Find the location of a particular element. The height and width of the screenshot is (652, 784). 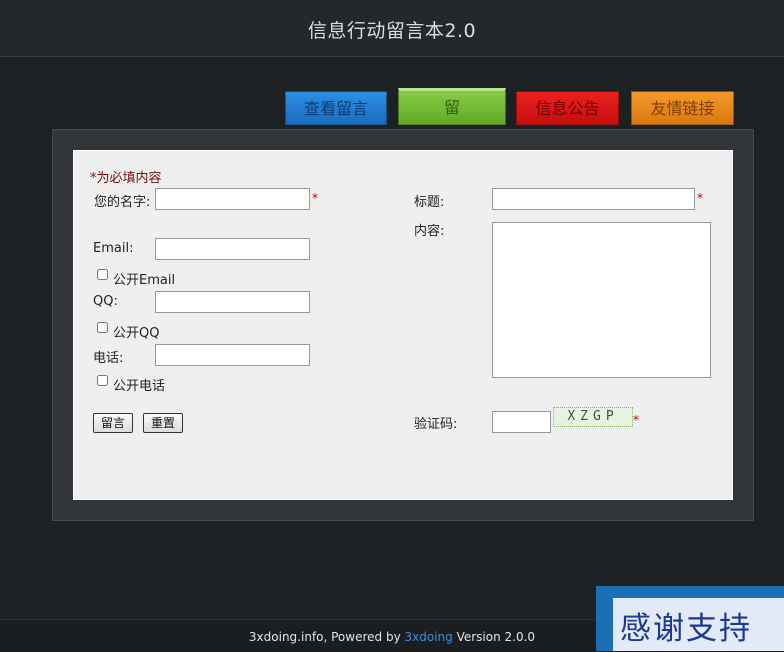

thanks-banner-text: 感谢支持 is located at coordinates (686, 629).